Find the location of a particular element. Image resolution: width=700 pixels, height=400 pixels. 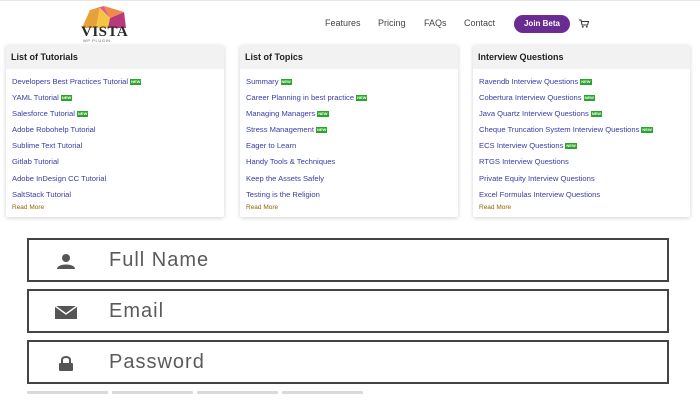

list-item: Excel Formulas Interview Questions is located at coordinates (584, 195).